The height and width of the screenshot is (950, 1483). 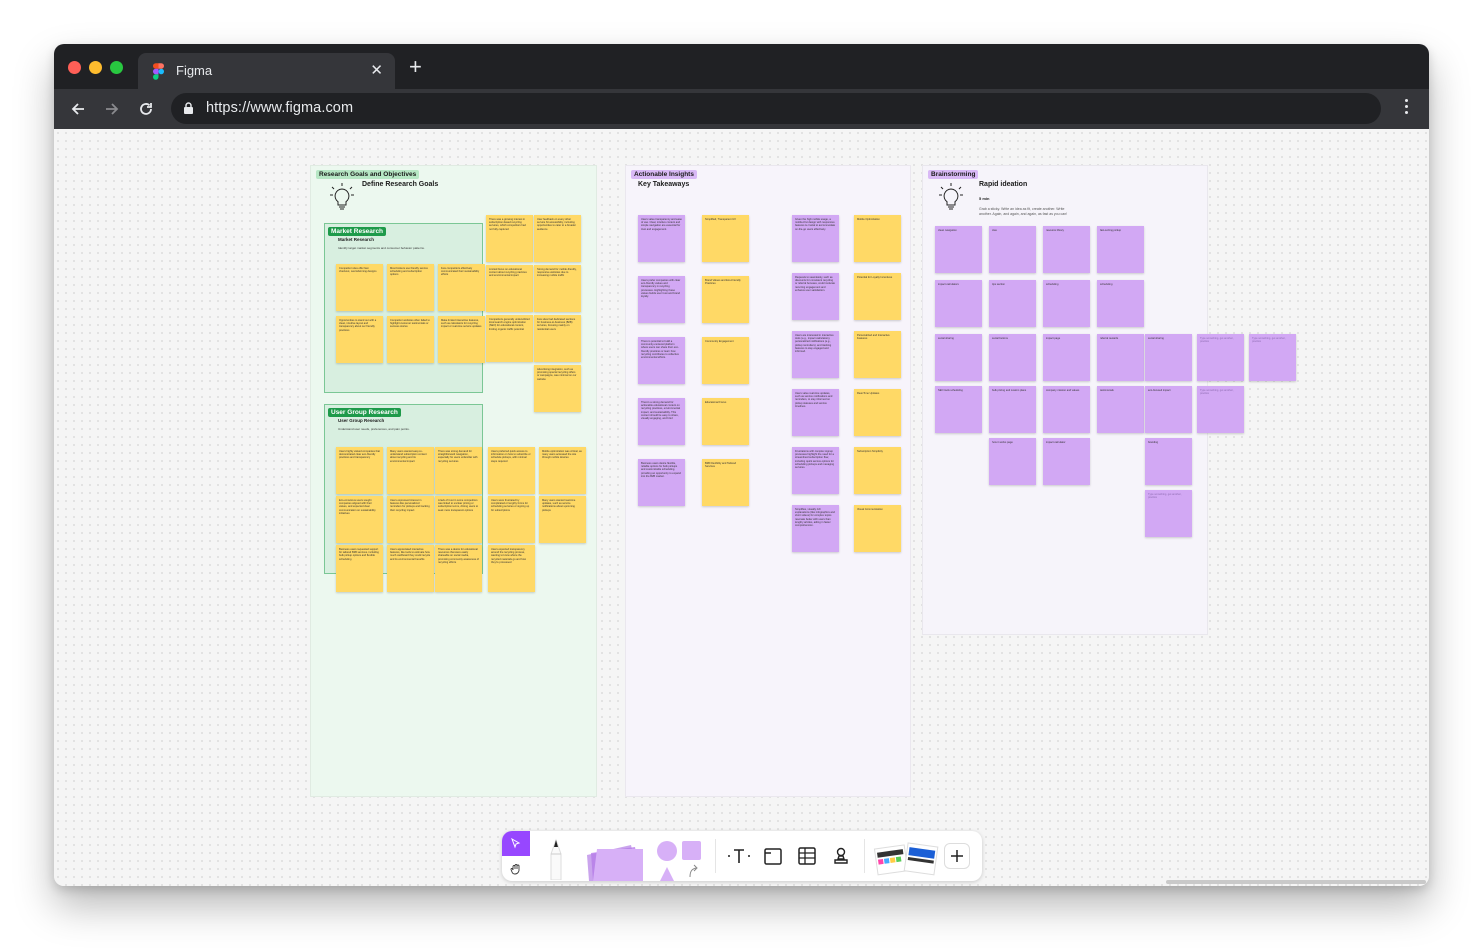 What do you see at coordinates (725, 482) in the screenshot?
I see `sticky-note: B2B Flexibility and Tailored Services` at bounding box center [725, 482].